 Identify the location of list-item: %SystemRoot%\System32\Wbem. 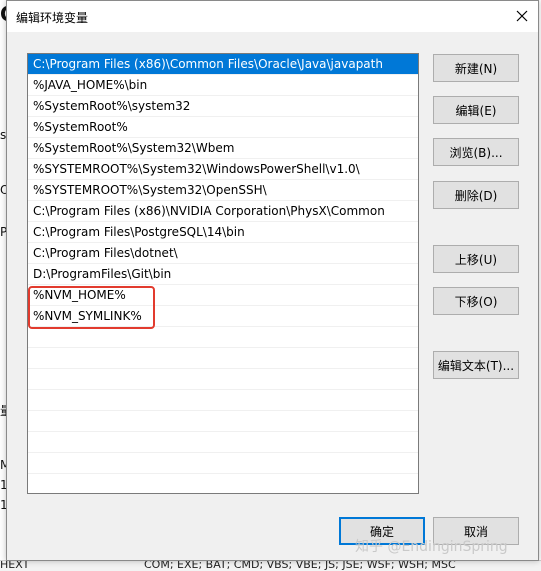
(223, 148).